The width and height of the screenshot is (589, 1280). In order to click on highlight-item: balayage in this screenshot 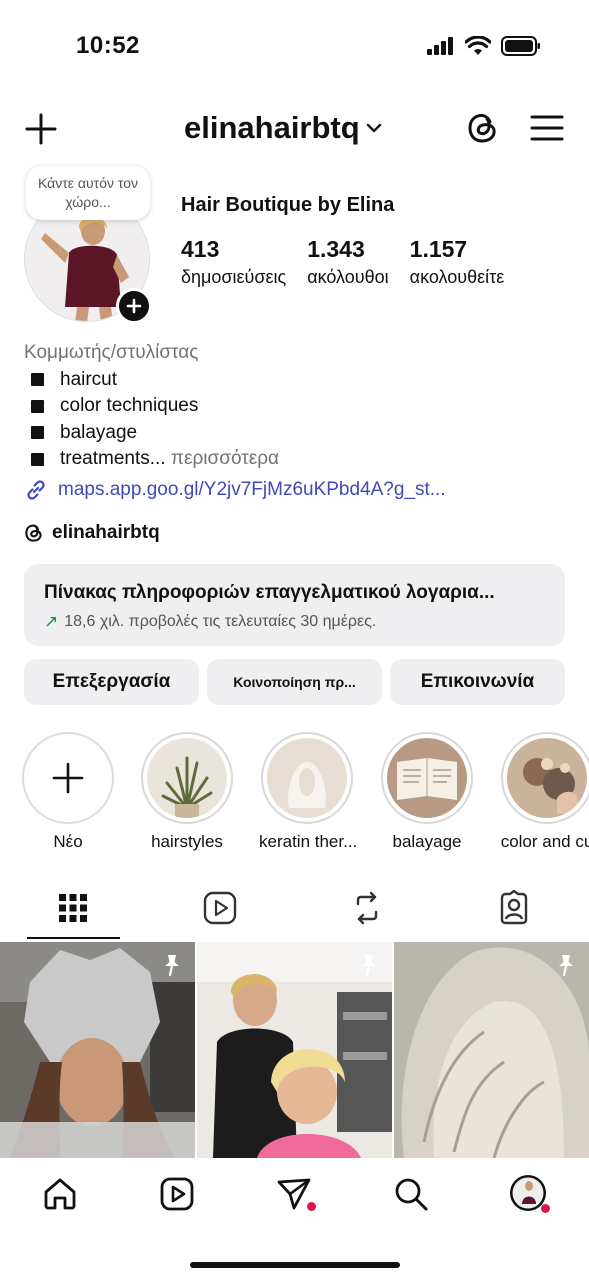, I will do `click(427, 792)`.